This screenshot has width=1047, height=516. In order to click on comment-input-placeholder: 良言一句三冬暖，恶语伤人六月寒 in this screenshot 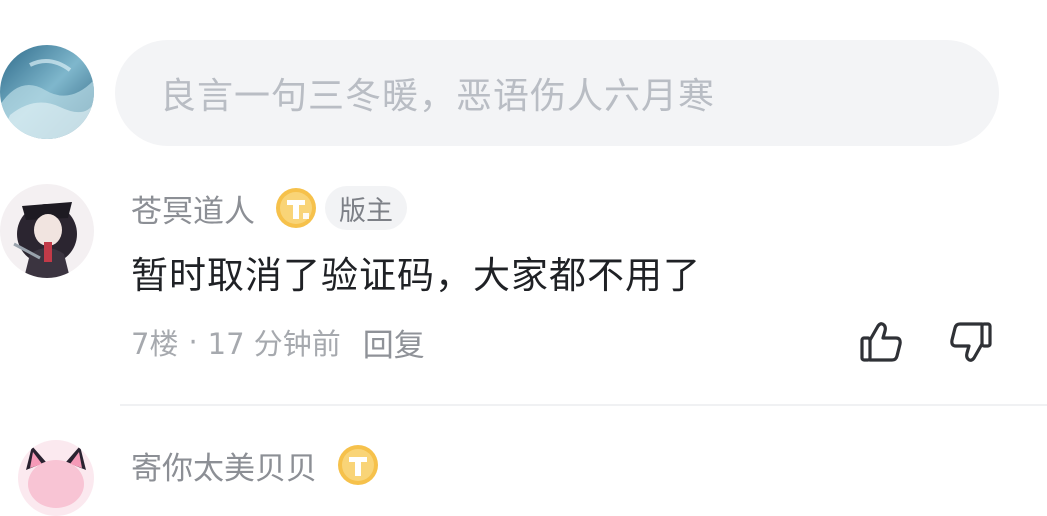, I will do `click(438, 96)`.